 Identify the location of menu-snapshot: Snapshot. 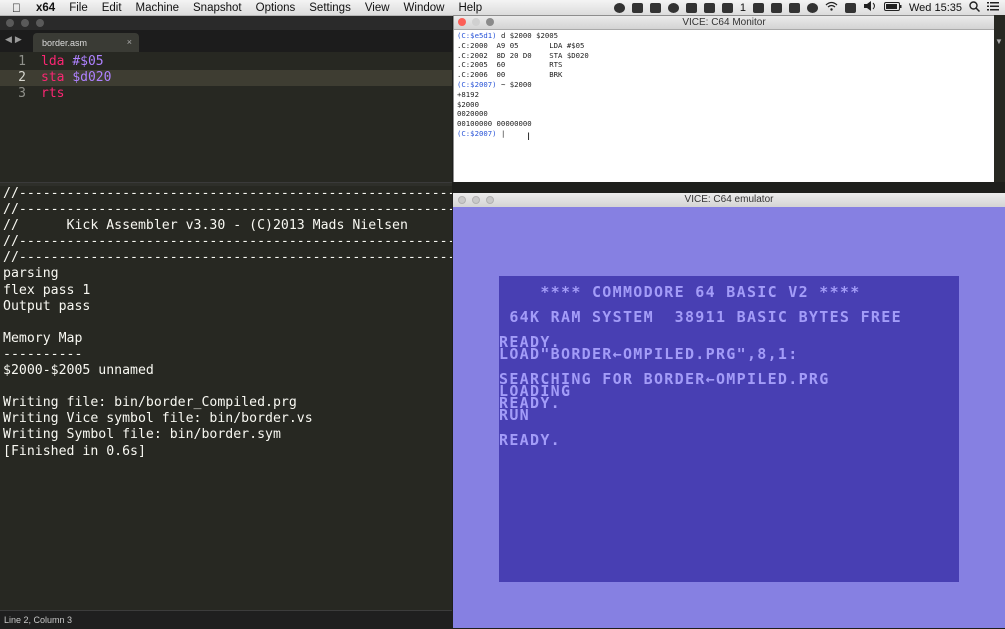
(217, 8).